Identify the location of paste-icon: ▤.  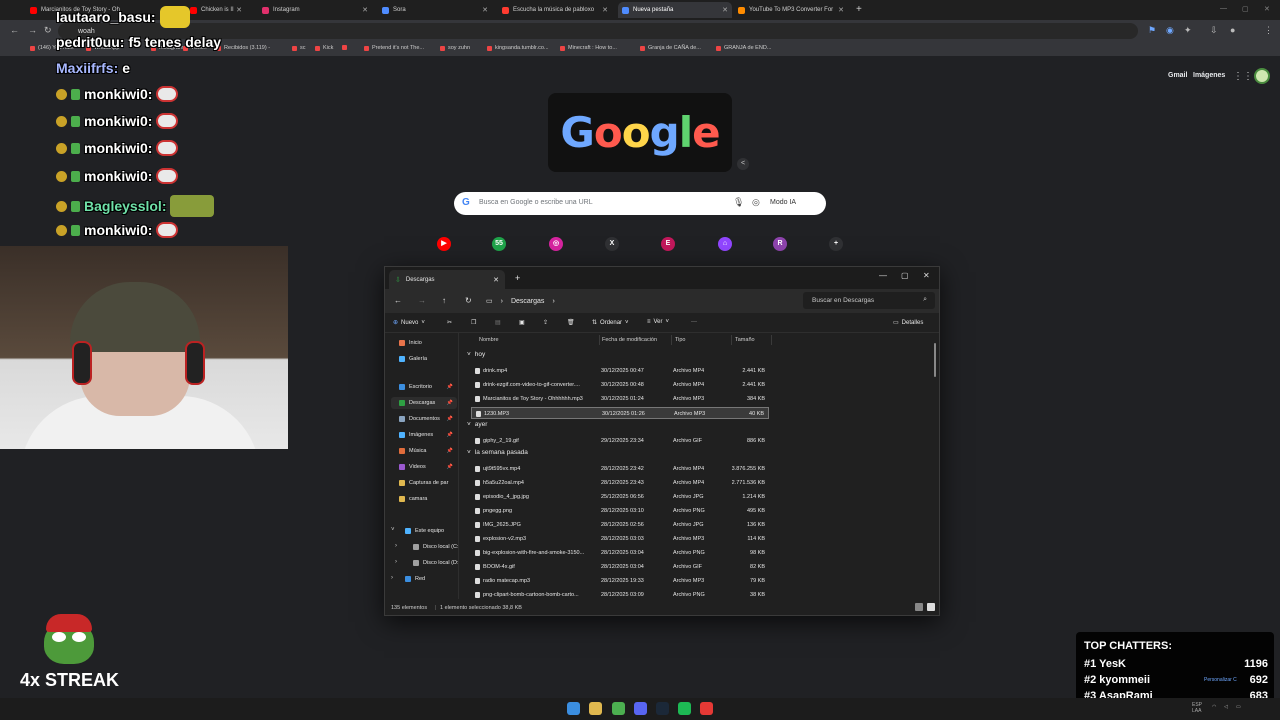
(498, 322).